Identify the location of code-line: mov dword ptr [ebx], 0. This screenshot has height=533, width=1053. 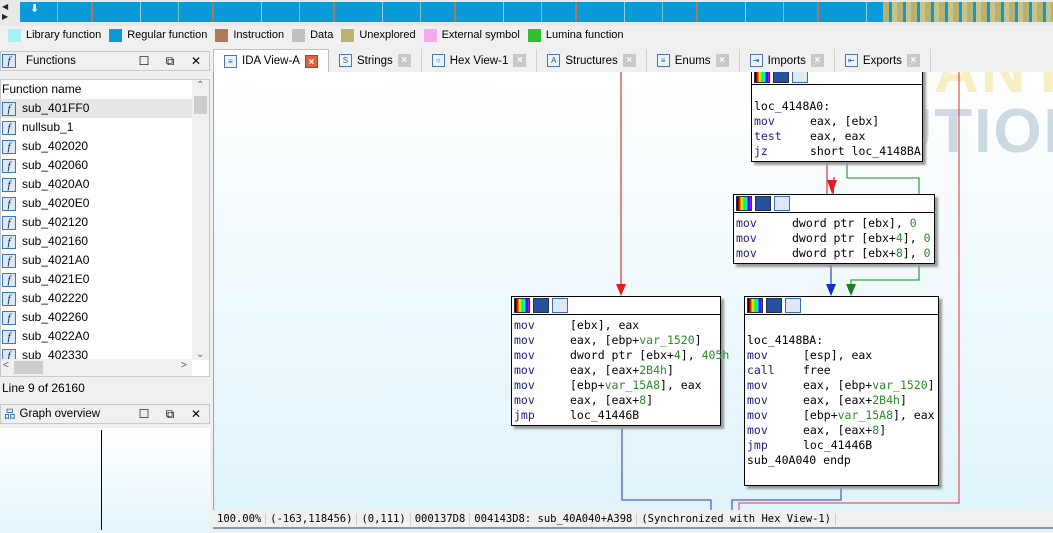
(834, 223).